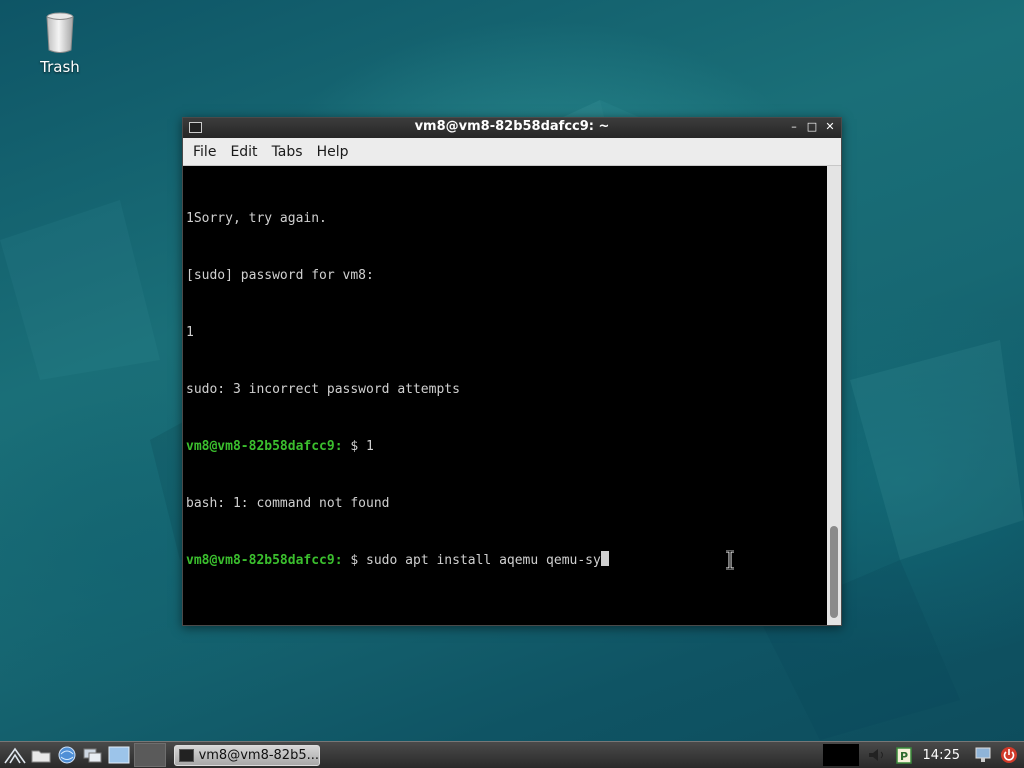 The image size is (1024, 768). What do you see at coordinates (150, 755) in the screenshot?
I see `workspace-pager` at bounding box center [150, 755].